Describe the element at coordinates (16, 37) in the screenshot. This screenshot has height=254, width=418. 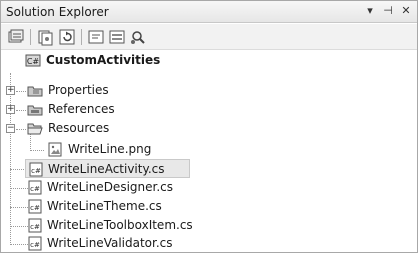
I see `properties-icon` at that location.